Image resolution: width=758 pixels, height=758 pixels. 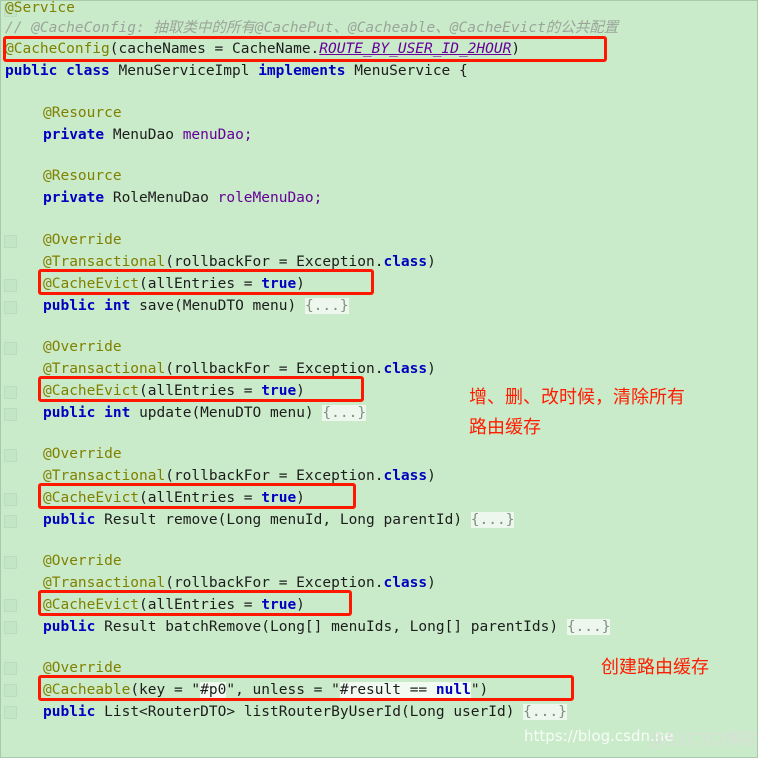 I want to click on code-line-field-menudao: private MenuDao menuDao;, so click(x=127, y=135).